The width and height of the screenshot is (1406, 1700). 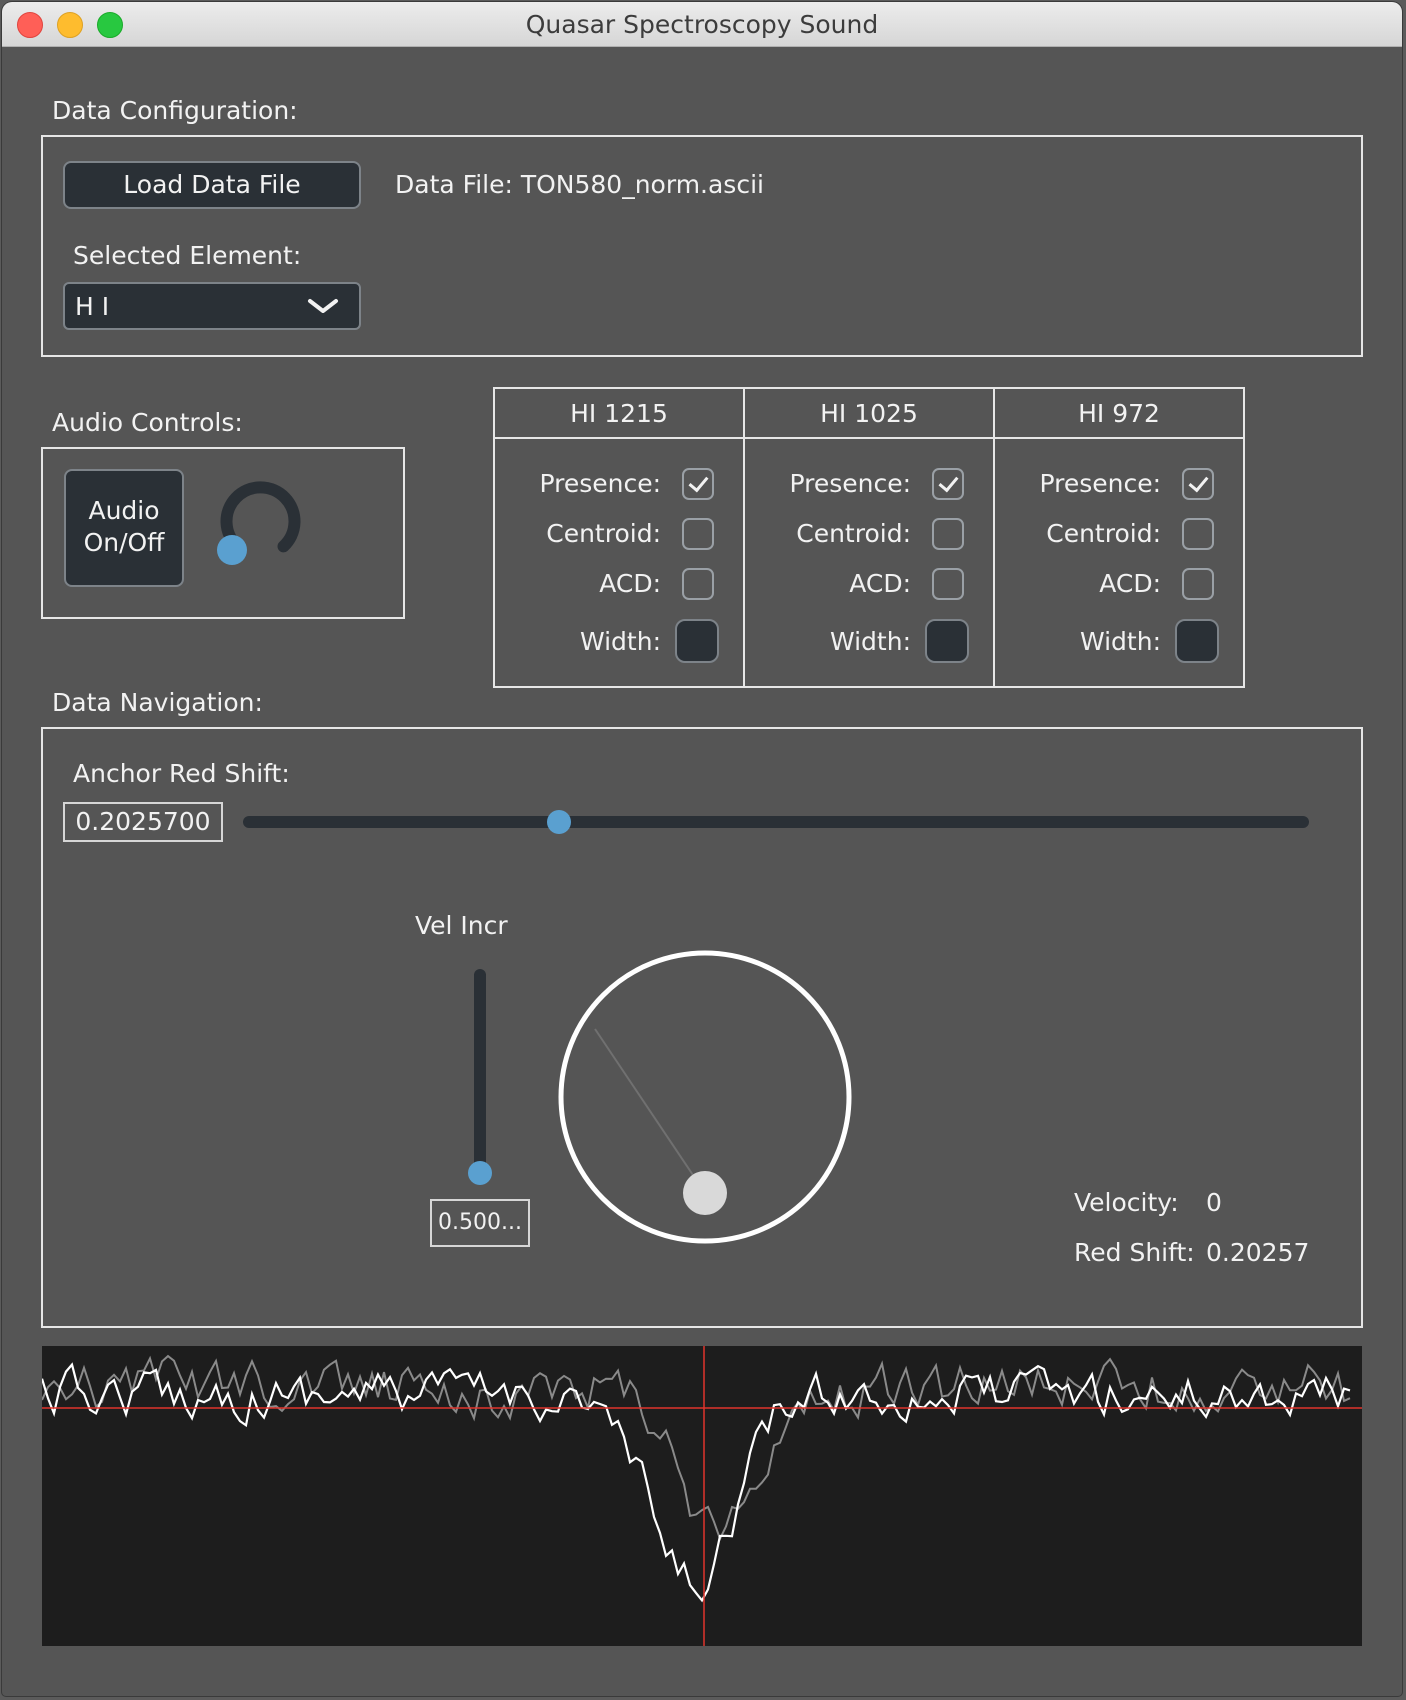 I want to click on data-navigation-label: Data Navigation:, so click(x=157, y=702).